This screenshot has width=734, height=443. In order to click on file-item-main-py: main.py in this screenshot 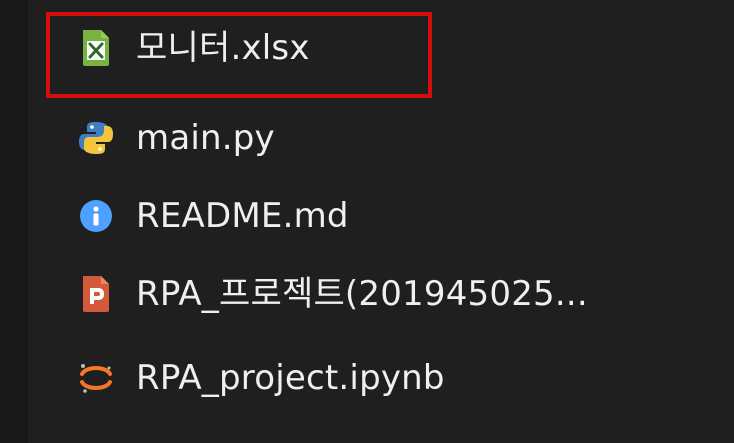, I will do `click(175, 138)`.